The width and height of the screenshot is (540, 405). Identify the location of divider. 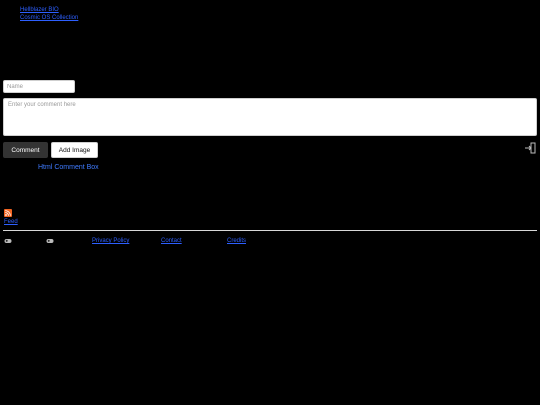
(270, 230).